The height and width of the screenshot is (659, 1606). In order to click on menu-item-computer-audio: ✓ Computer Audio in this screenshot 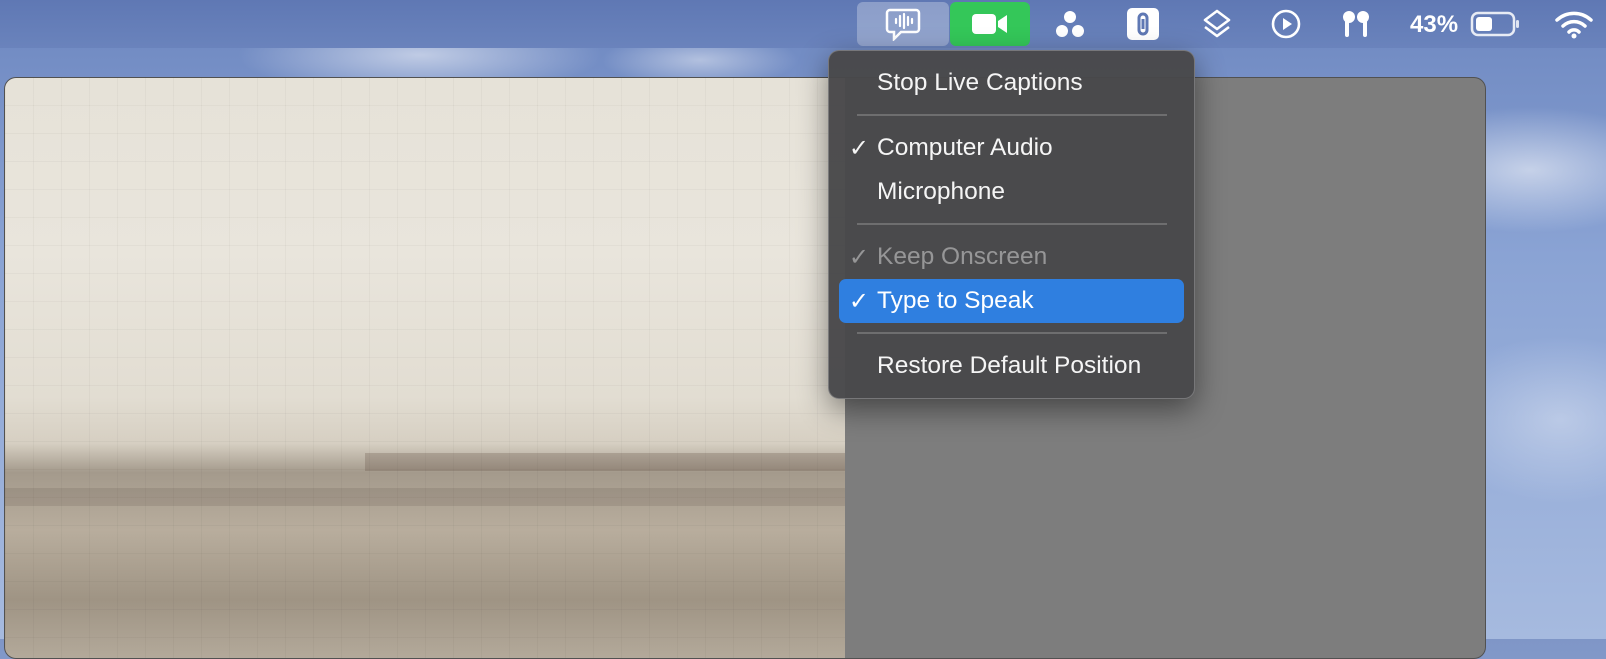, I will do `click(1011, 148)`.